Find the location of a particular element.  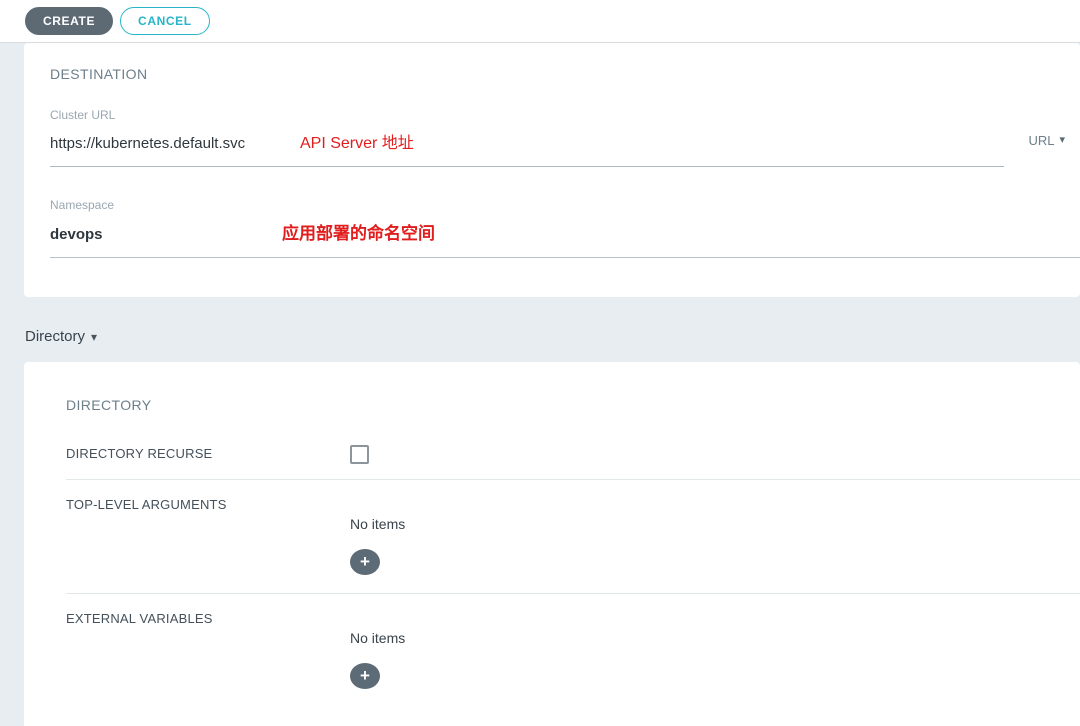

directory-recurse-value is located at coordinates (715, 457).